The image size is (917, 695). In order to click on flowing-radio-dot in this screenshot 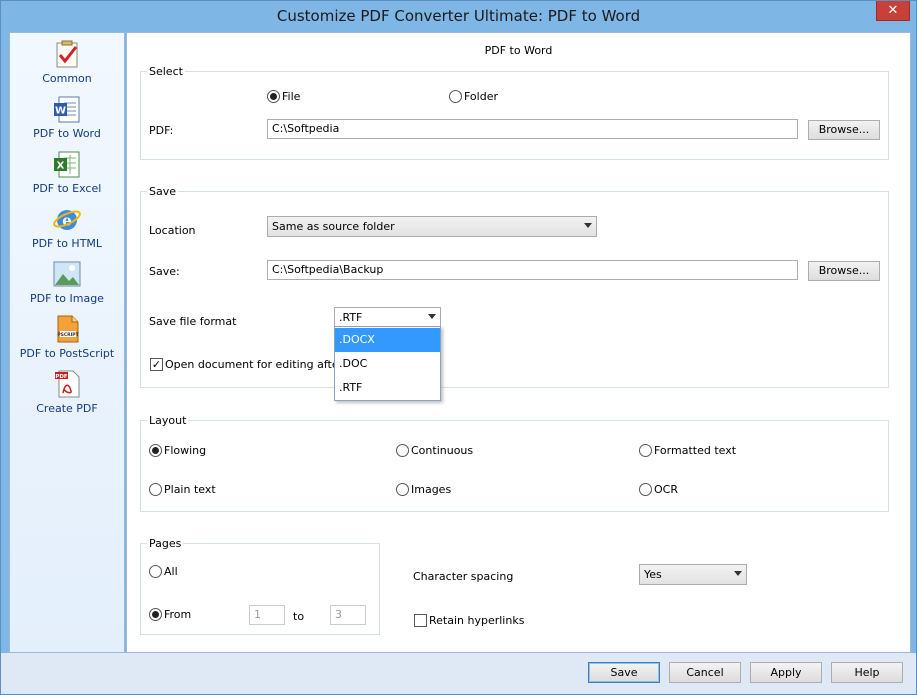, I will do `click(155, 450)`.